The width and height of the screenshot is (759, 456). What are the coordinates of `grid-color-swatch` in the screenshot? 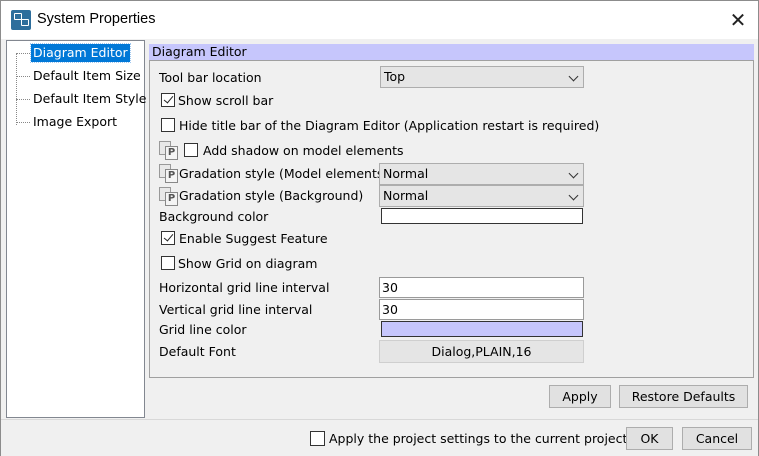 It's located at (482, 329).